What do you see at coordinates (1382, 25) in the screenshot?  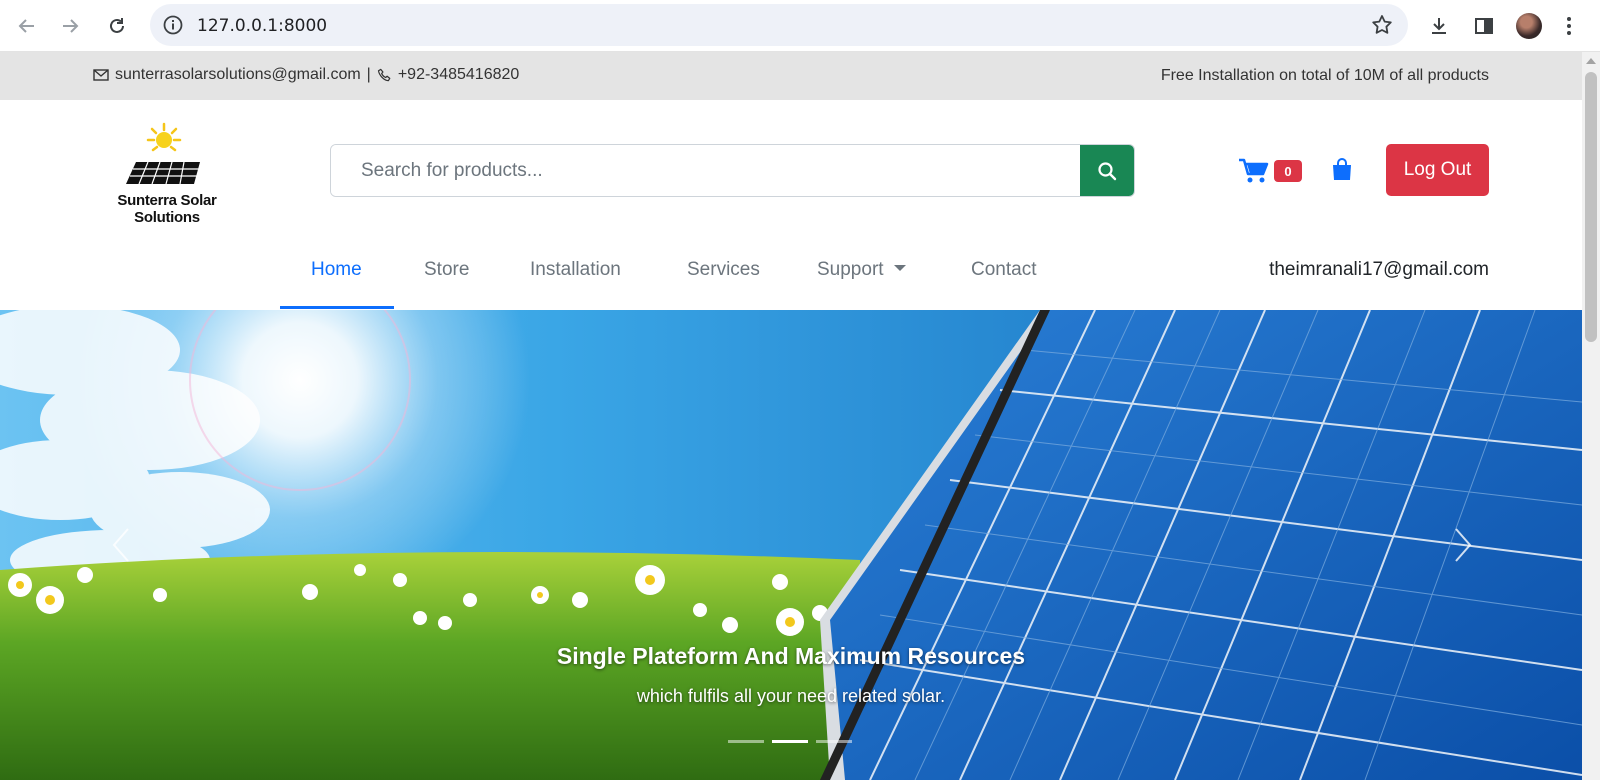 I see `bookmark-star-icon` at bounding box center [1382, 25].